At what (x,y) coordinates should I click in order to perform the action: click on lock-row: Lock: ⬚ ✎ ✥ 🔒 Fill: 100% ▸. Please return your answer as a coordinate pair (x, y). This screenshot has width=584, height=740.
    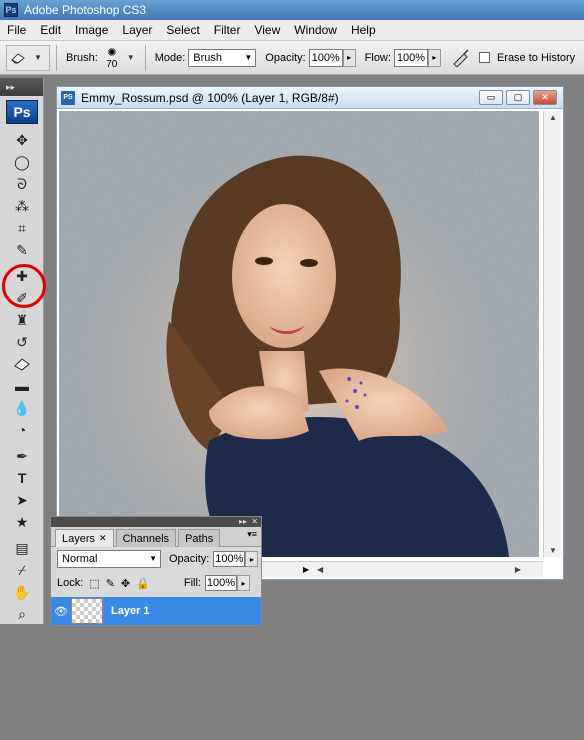
    Looking at the image, I should click on (156, 583).